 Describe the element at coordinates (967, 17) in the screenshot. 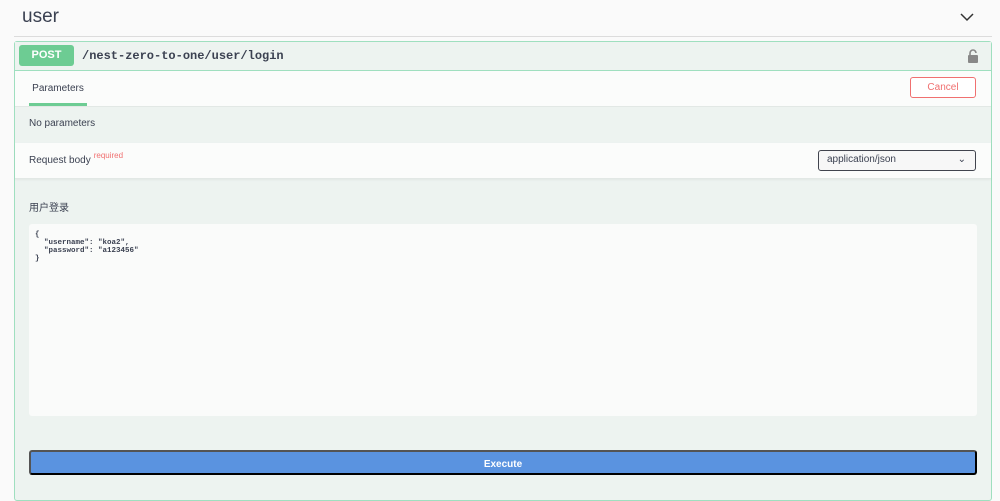

I see `chevron-down-icon` at that location.